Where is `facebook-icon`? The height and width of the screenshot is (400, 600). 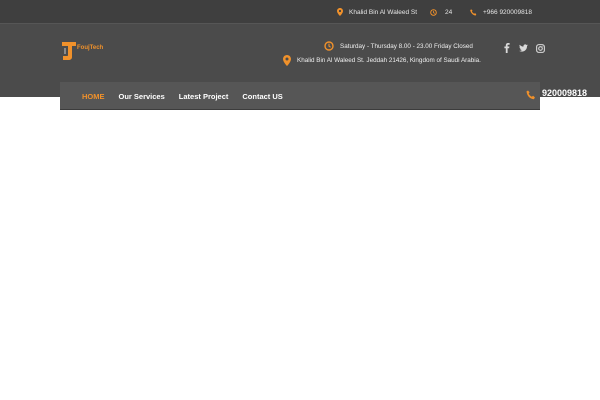 facebook-icon is located at coordinates (506, 48).